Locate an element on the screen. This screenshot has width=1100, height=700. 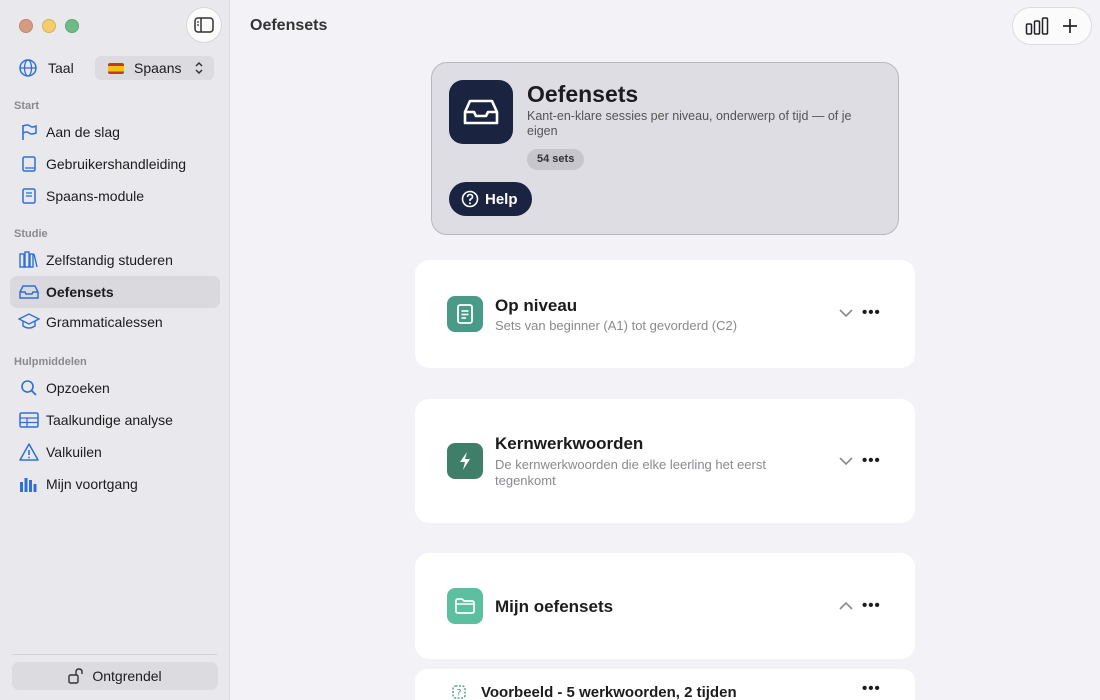
flag-icon is located at coordinates (29, 132).